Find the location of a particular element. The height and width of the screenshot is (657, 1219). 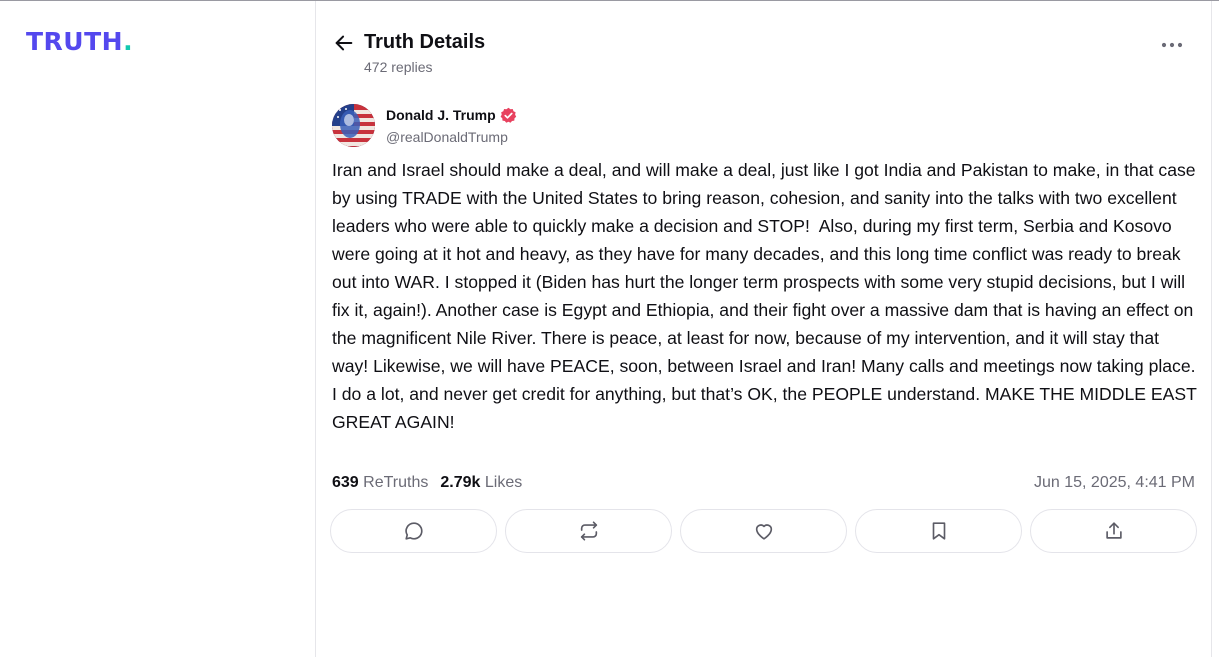

avatar-image is located at coordinates (353, 125).